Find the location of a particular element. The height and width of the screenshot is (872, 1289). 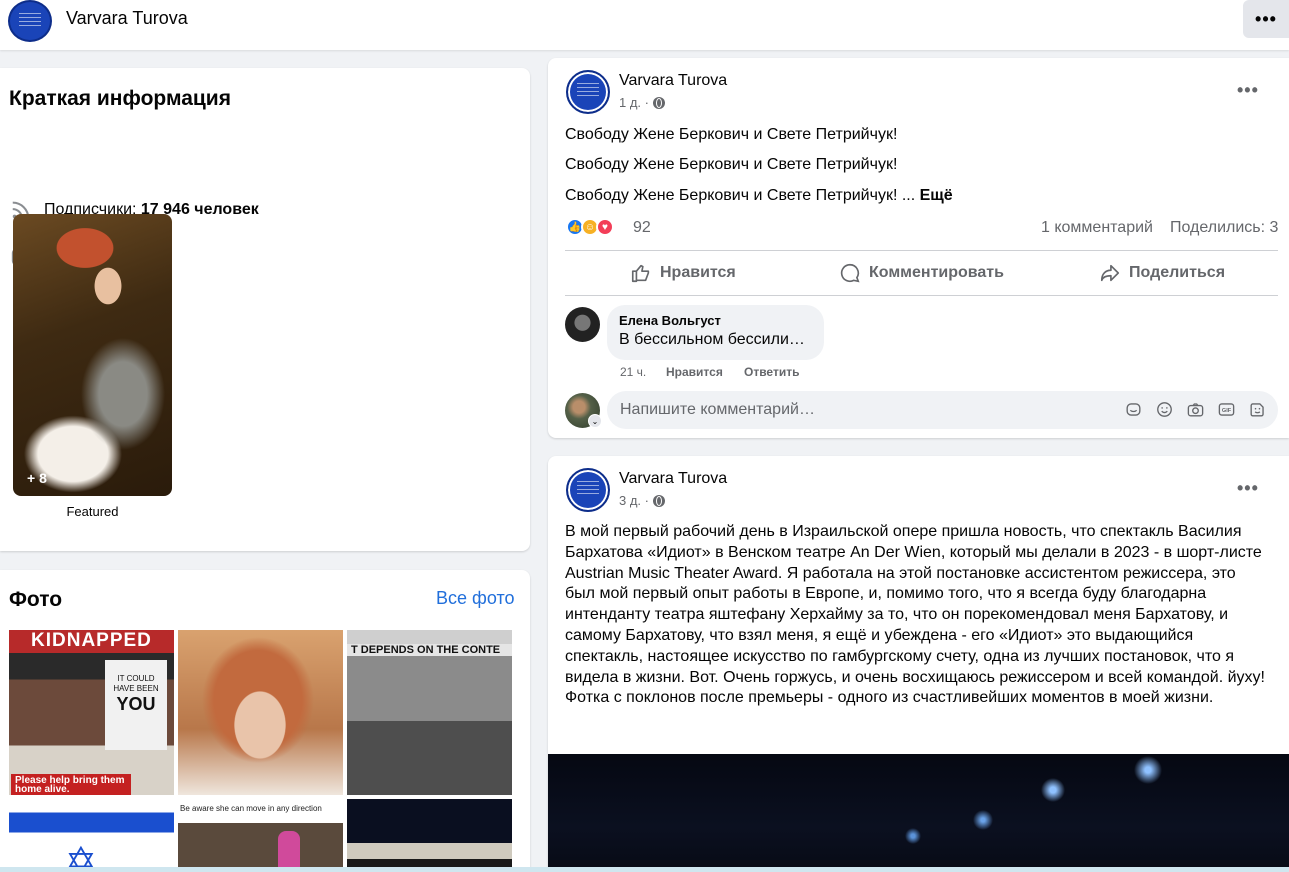

poster-line-1: IT COULD is located at coordinates (136, 678).